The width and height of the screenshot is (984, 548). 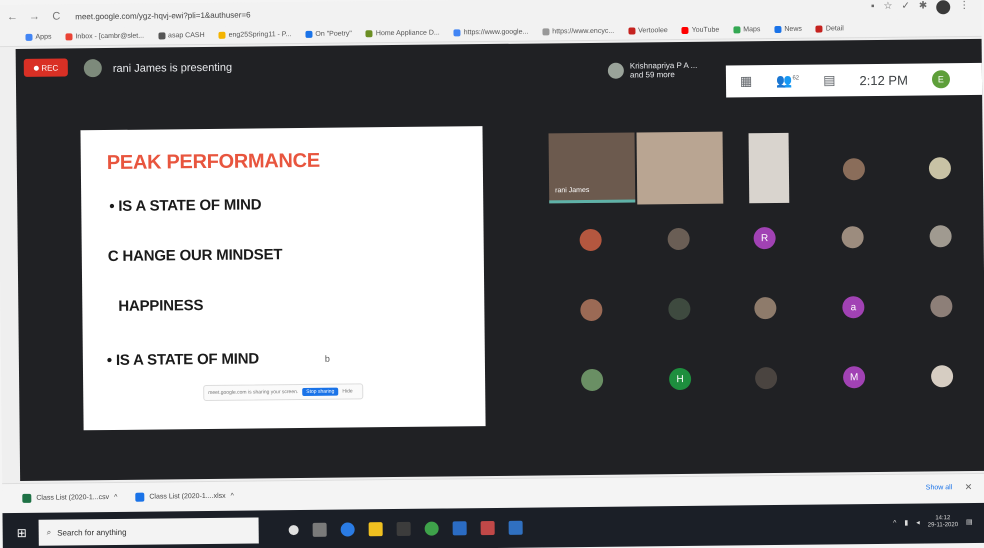 What do you see at coordinates (38, 37) in the screenshot?
I see `bookmark-item: Apps` at bounding box center [38, 37].